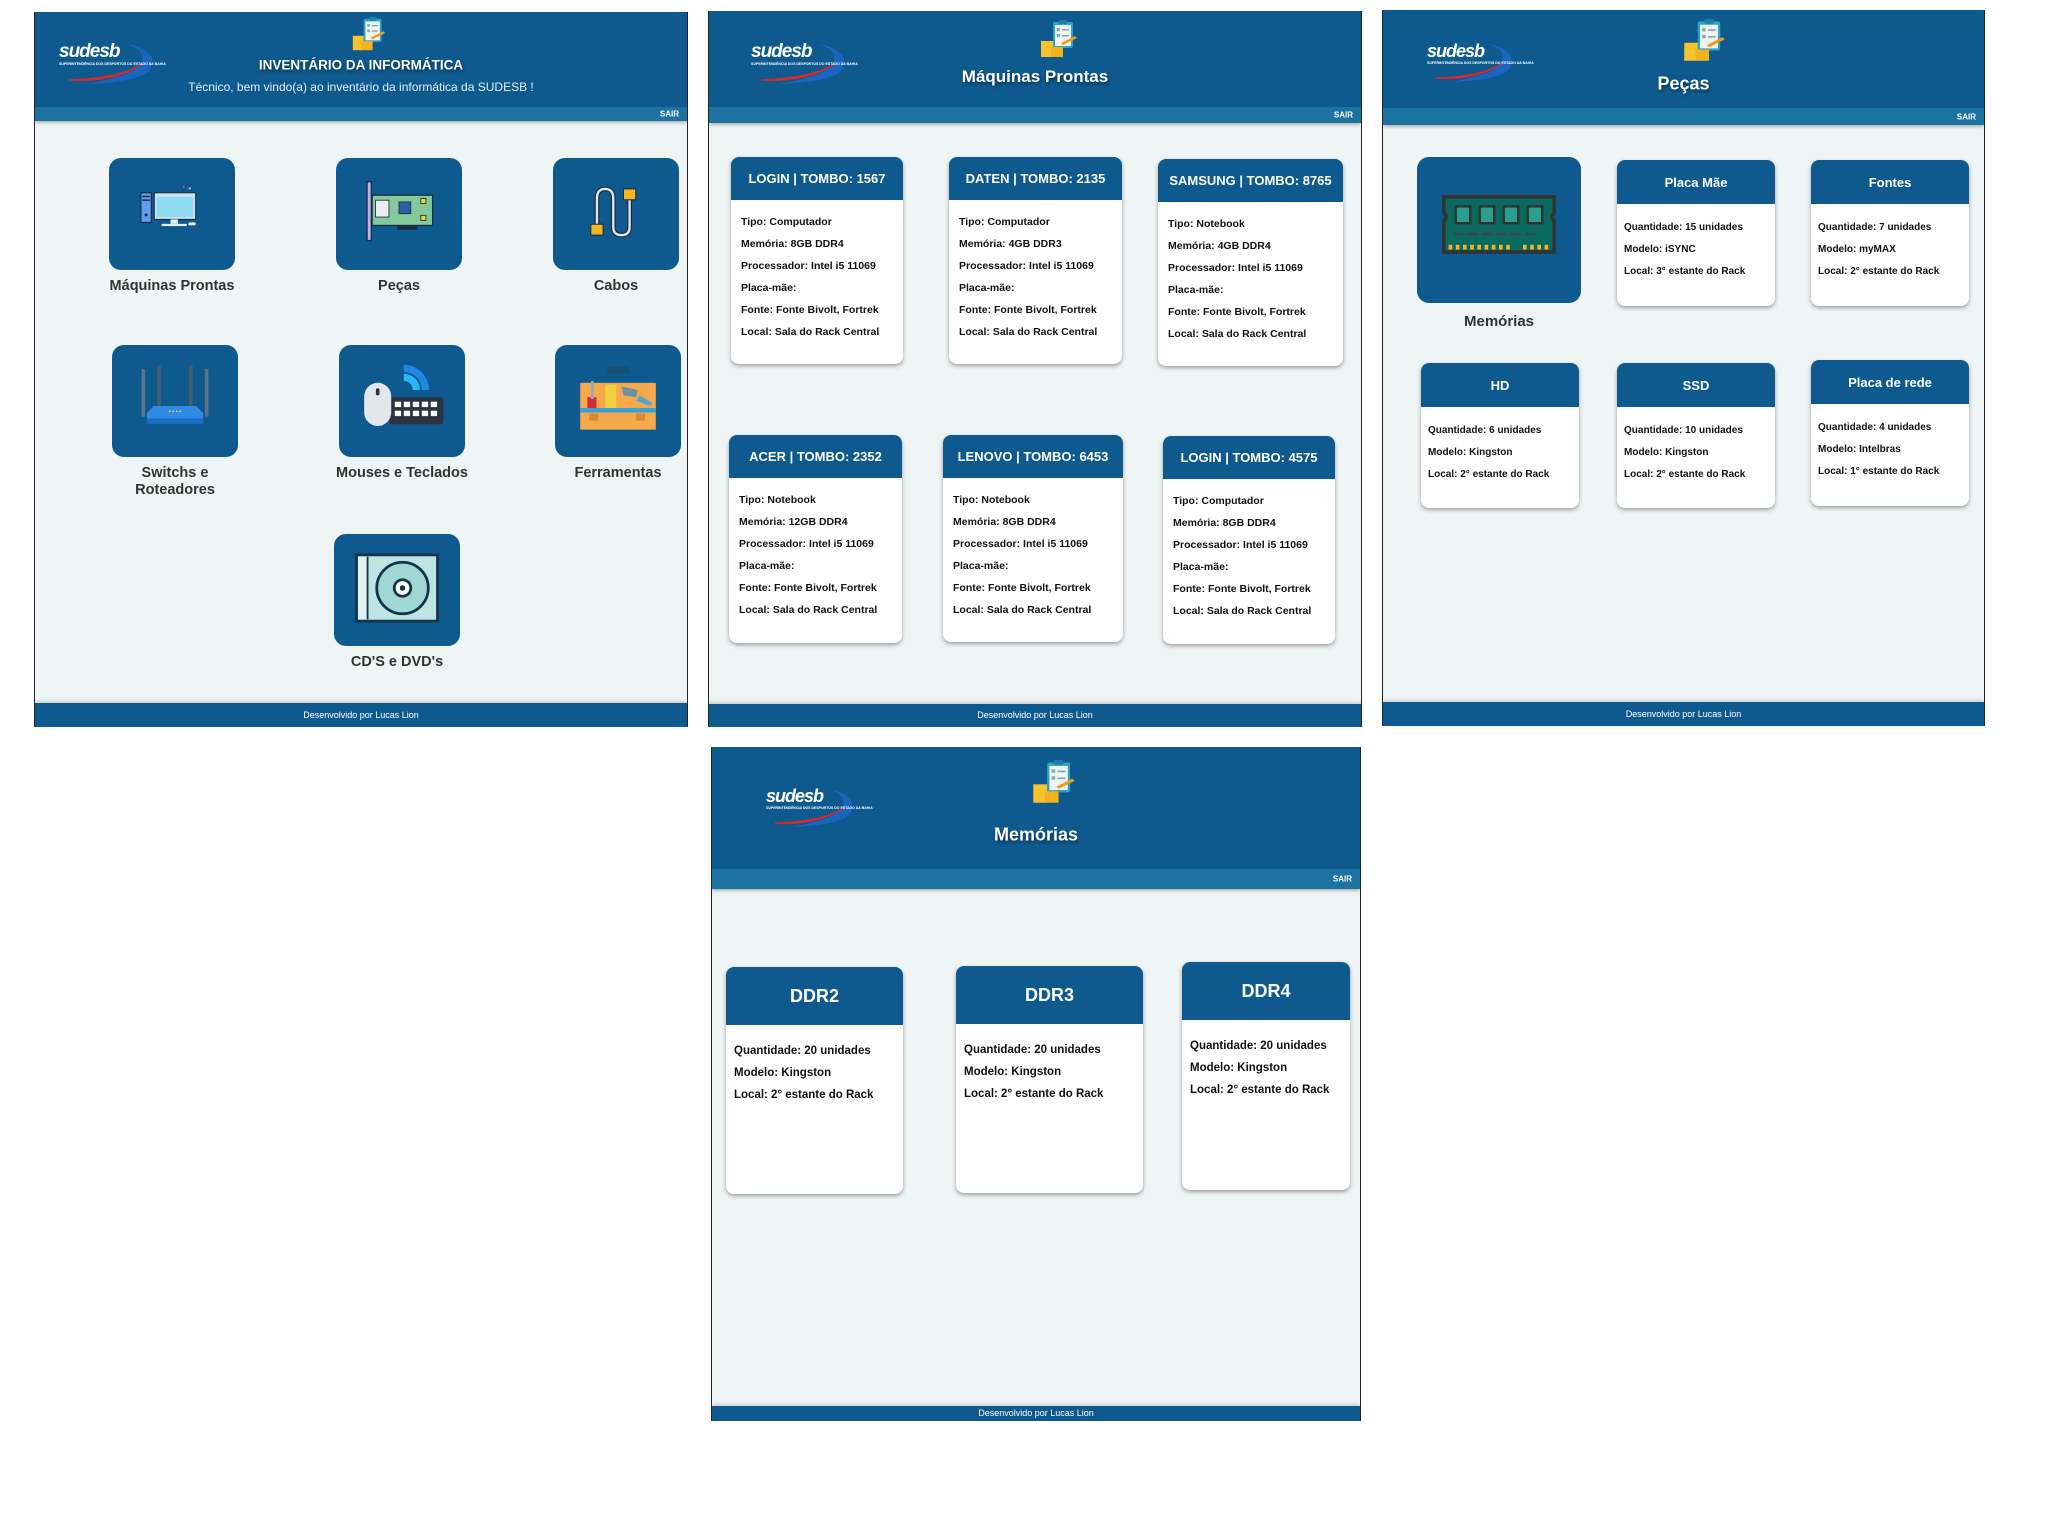 The width and height of the screenshot is (2048, 1518). Describe the element at coordinates (1683, 227) in the screenshot. I see `card-detail: Quantidade: 15 unidades` at that location.